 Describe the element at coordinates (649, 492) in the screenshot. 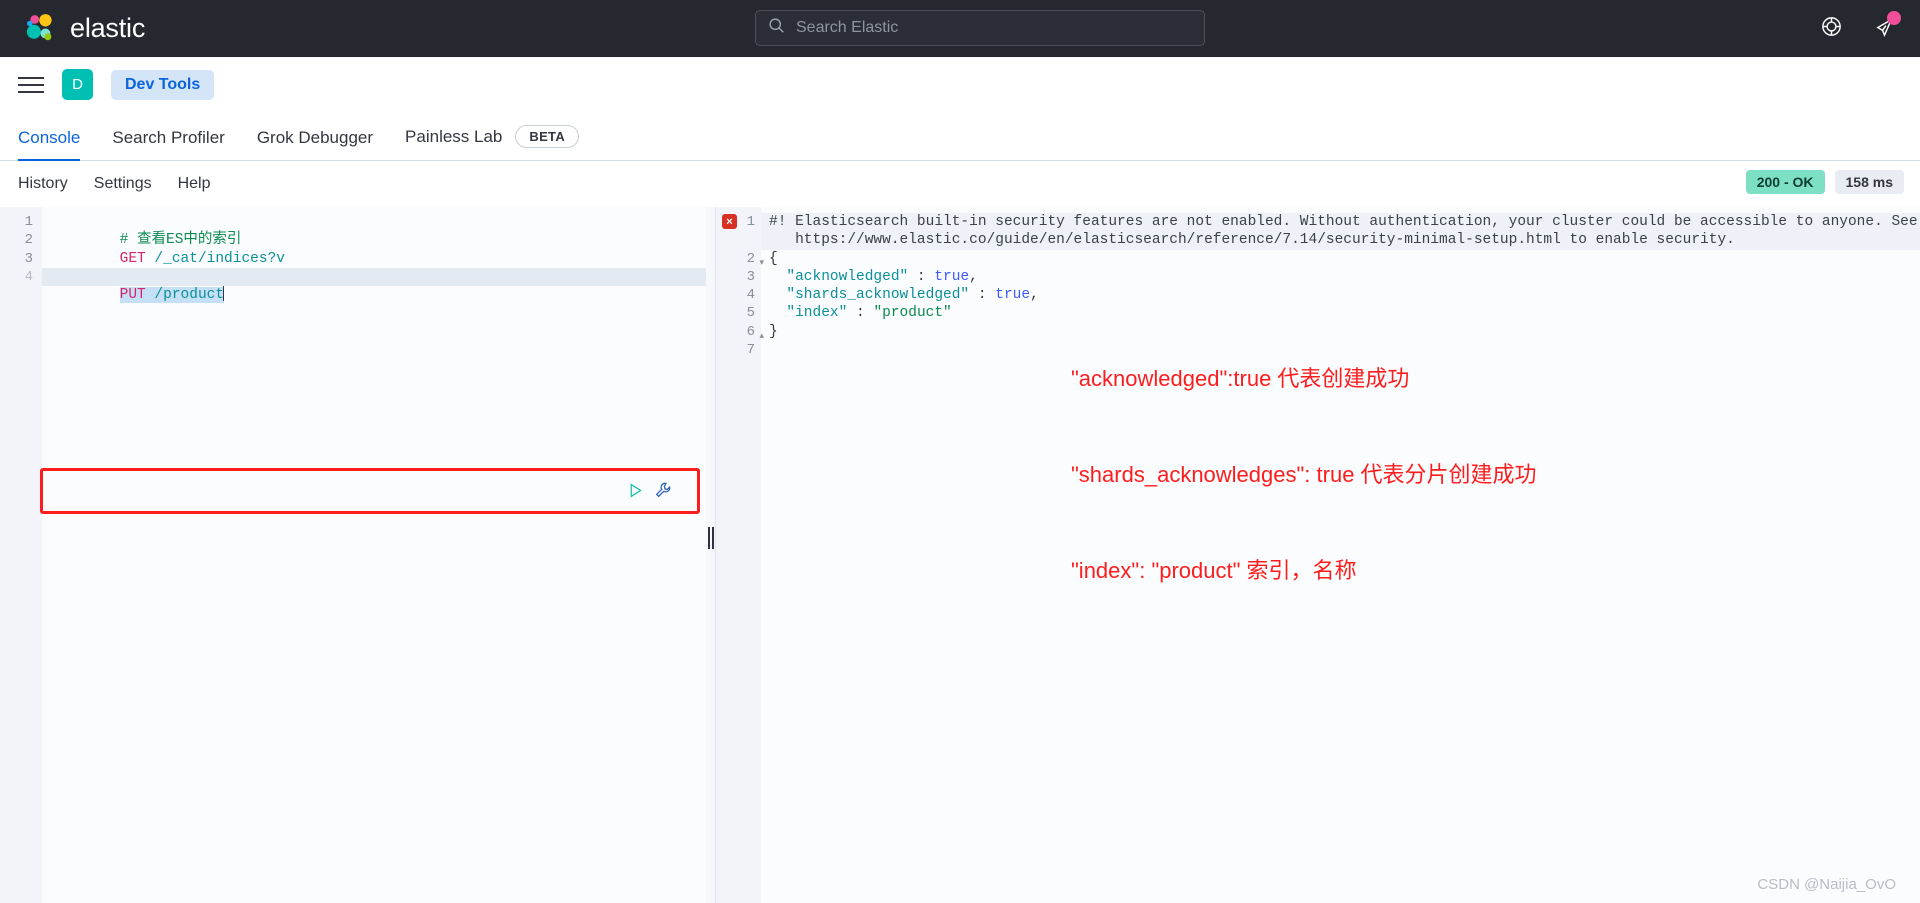

I see `request-actions` at that location.